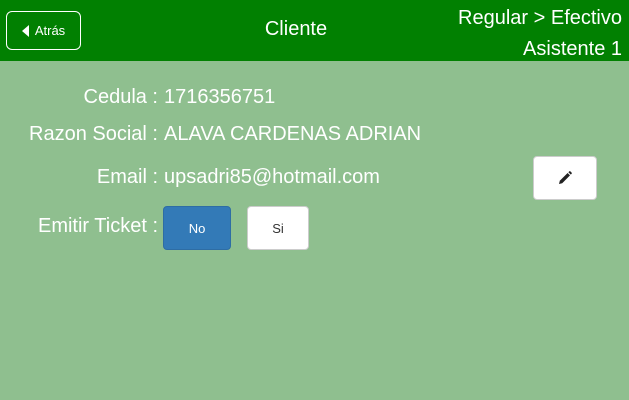  Describe the element at coordinates (540, 18) in the screenshot. I see `payment-mode: Regular > Efectivo` at that location.